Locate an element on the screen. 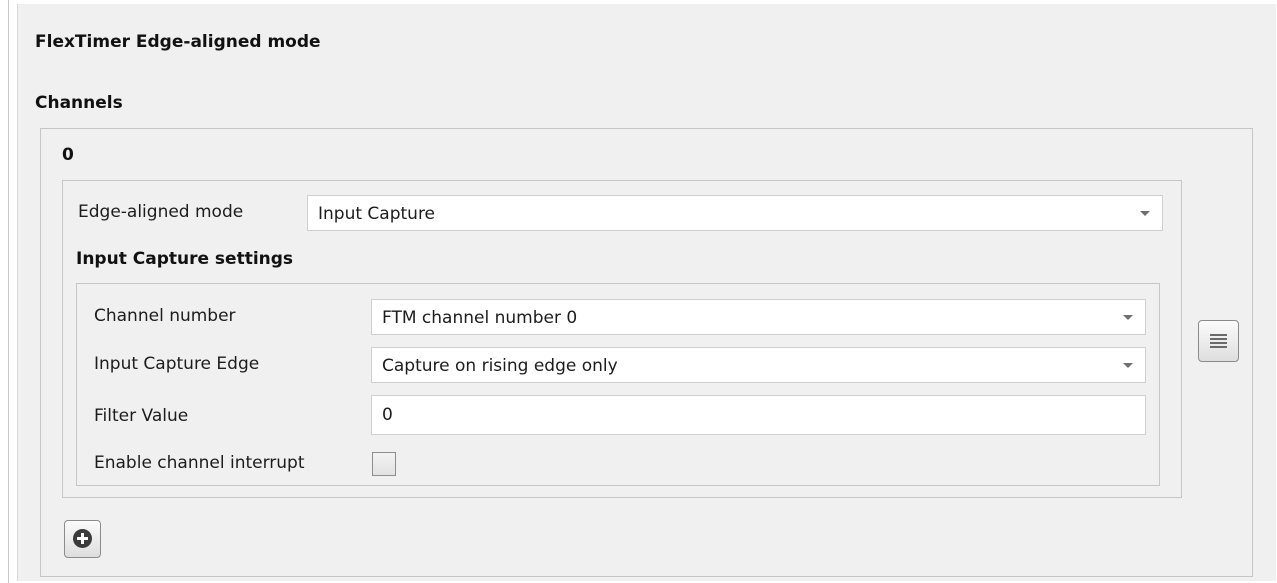 The width and height of the screenshot is (1277, 583). filter-value-label: Filter Value is located at coordinates (141, 416).